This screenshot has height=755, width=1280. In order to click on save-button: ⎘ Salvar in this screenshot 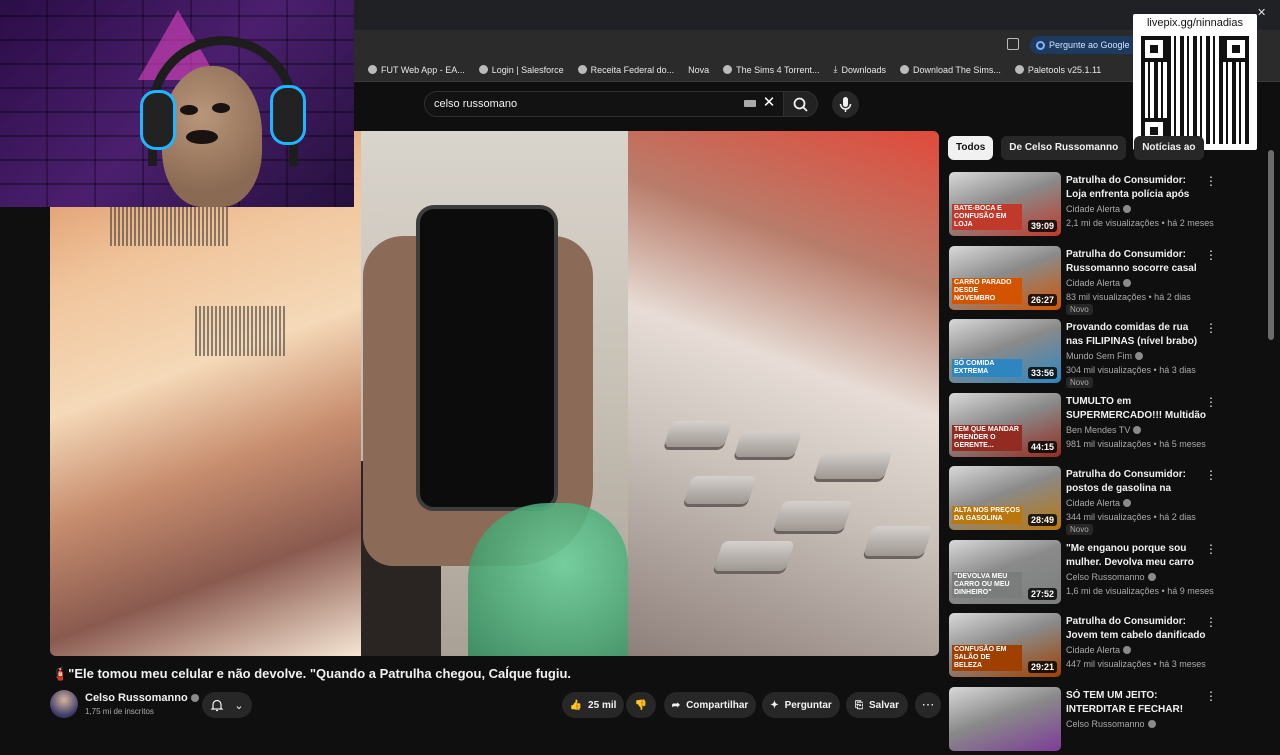, I will do `click(877, 705)`.